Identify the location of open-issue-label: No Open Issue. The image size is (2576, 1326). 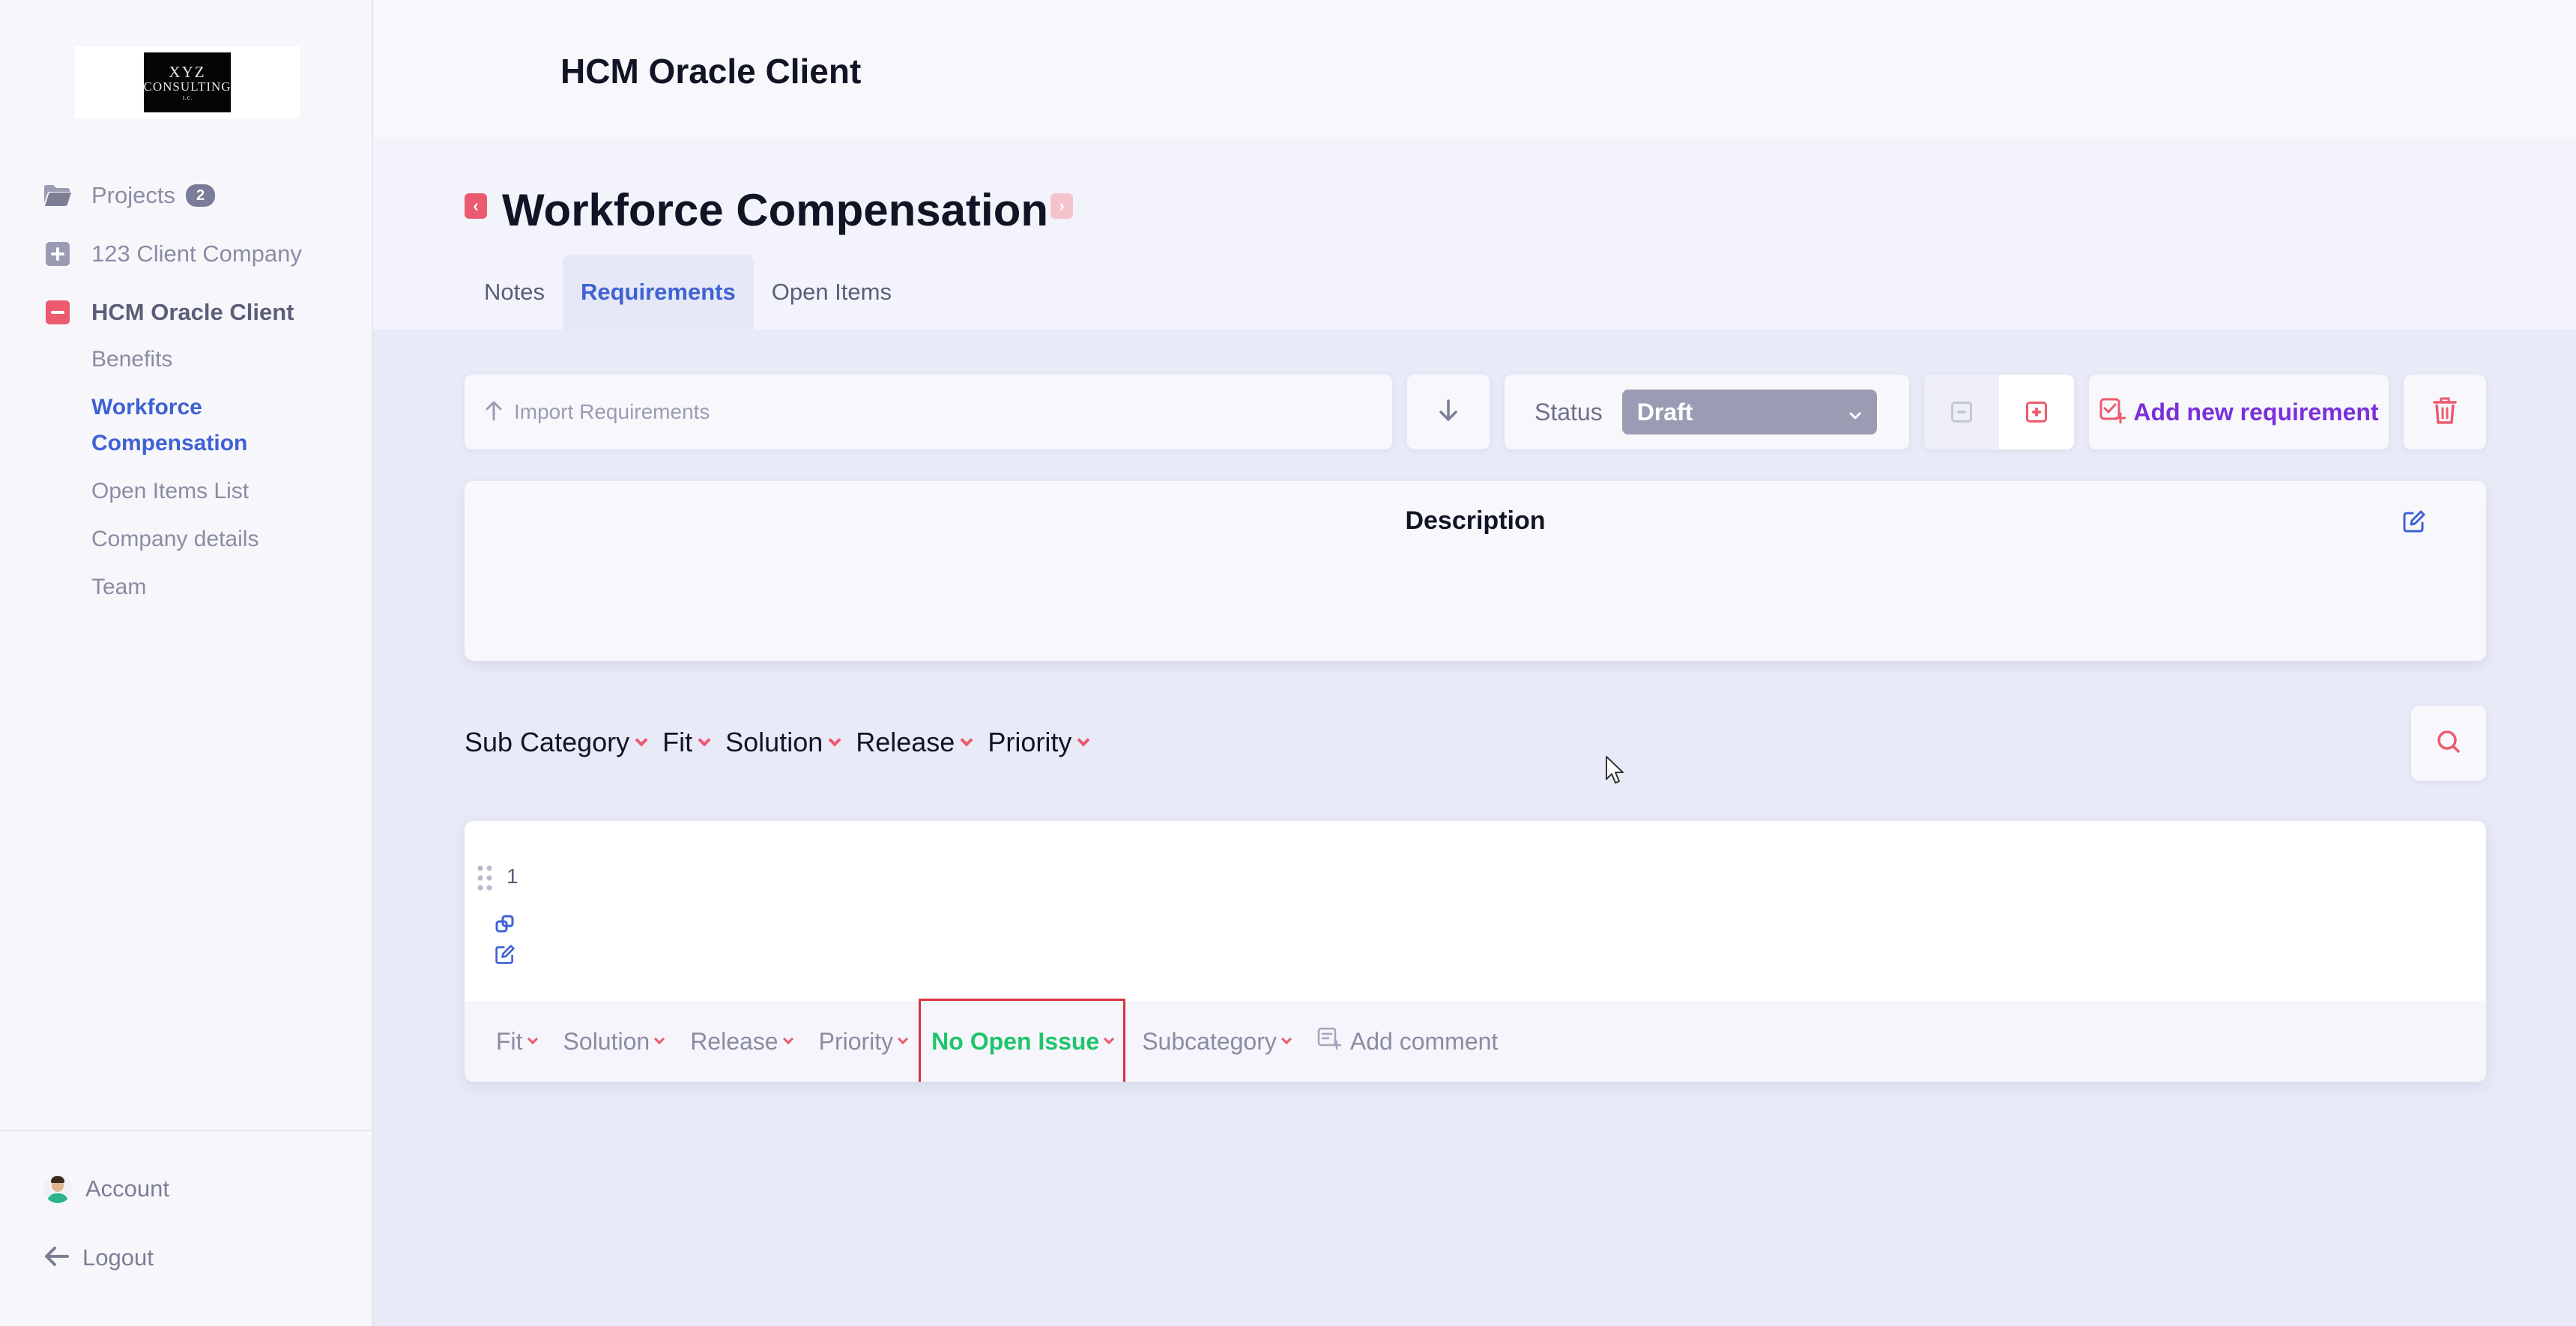
(1015, 1041).